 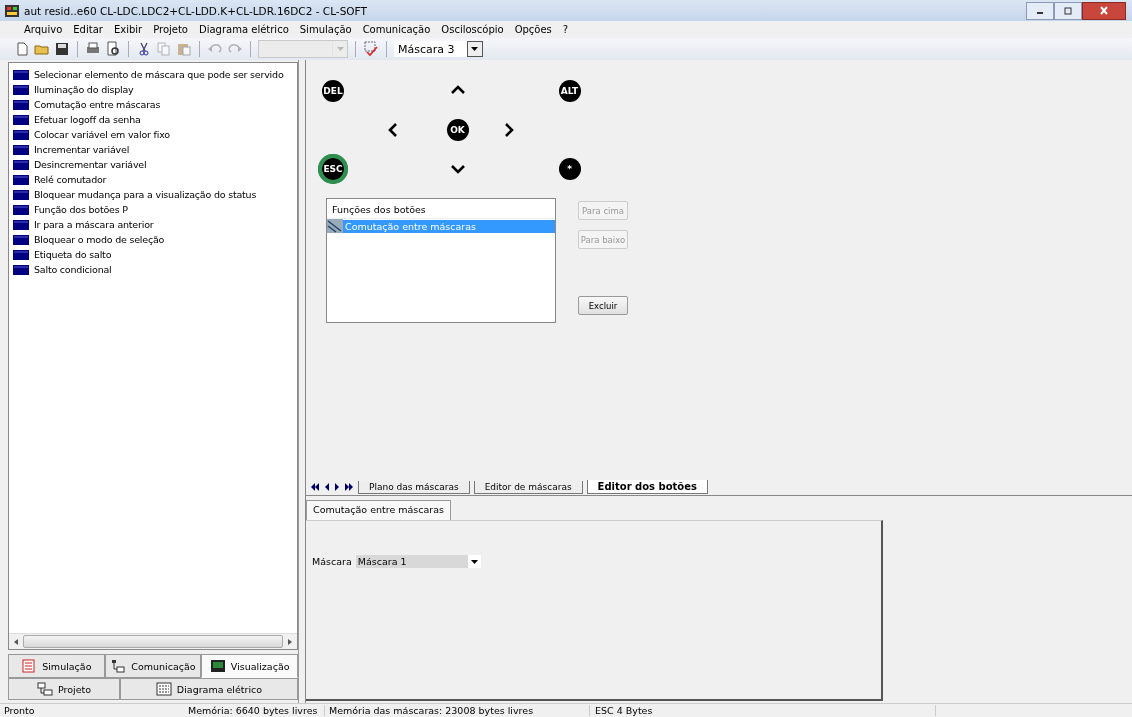 I want to click on list-item: Selecionar elemento de máscara que pode ser servido, so click(x=159, y=74).